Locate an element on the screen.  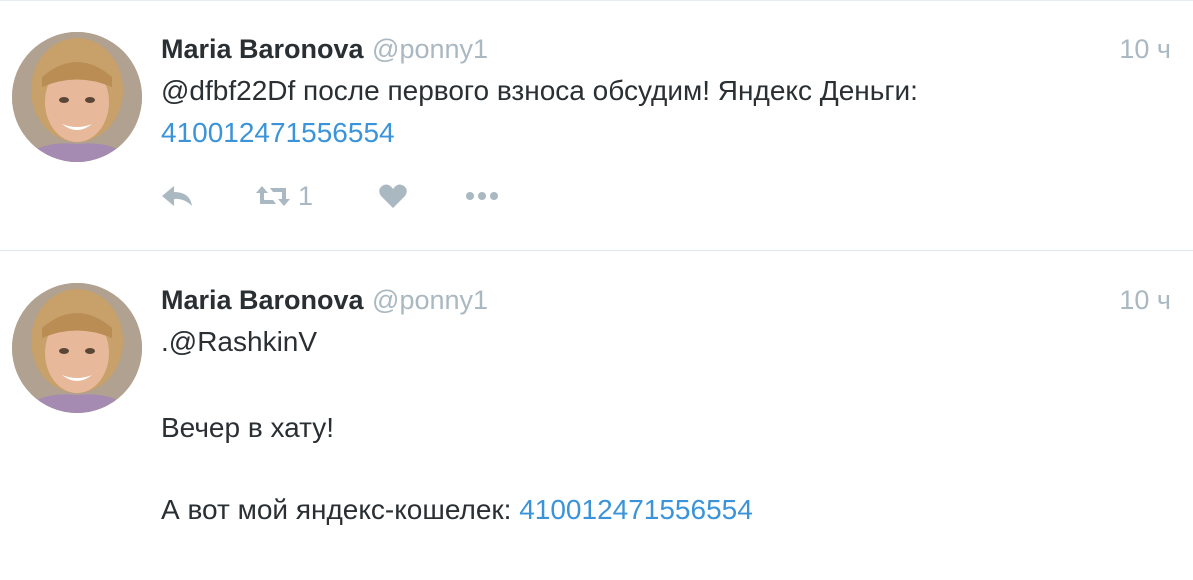
retweet-count: 1 is located at coordinates (306, 195).